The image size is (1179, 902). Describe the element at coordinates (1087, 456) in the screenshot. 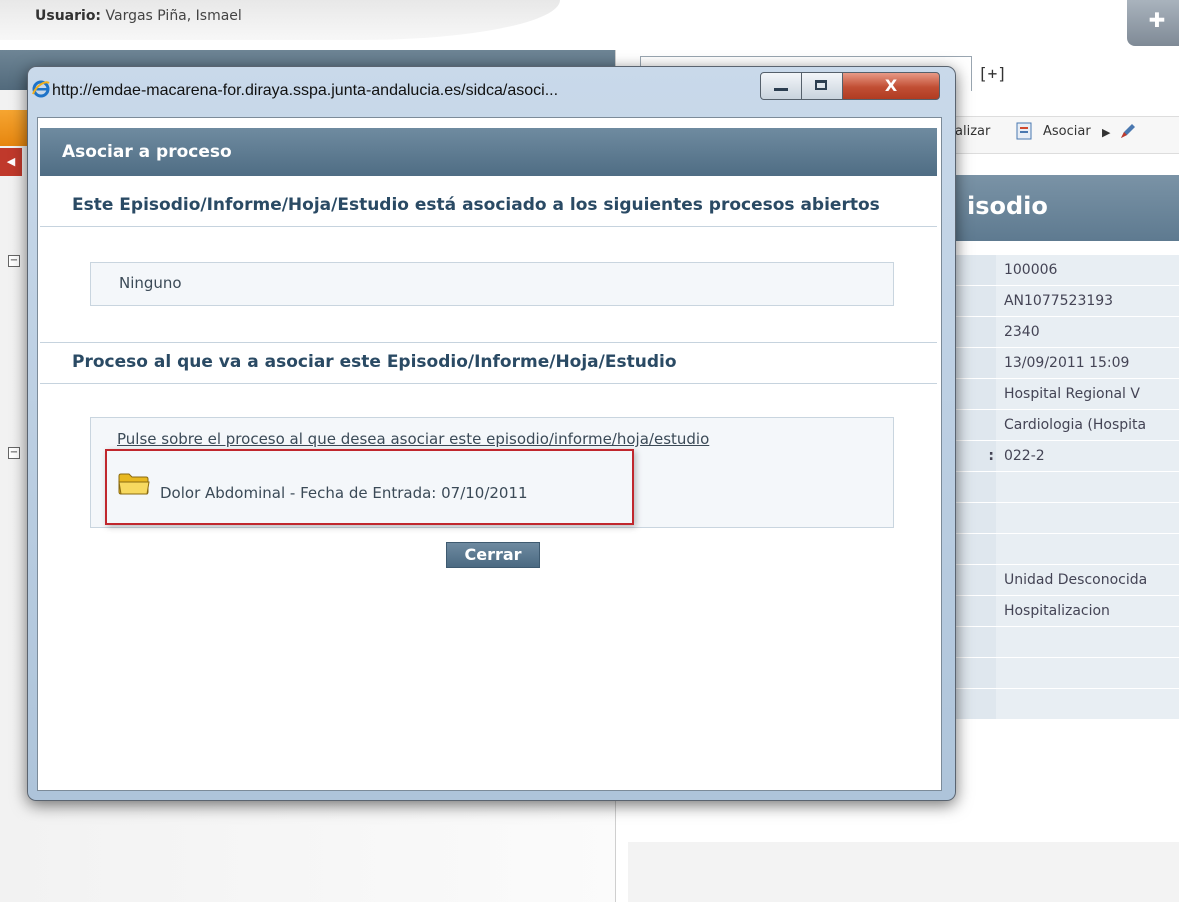

I see `detail-value: 022-2` at that location.